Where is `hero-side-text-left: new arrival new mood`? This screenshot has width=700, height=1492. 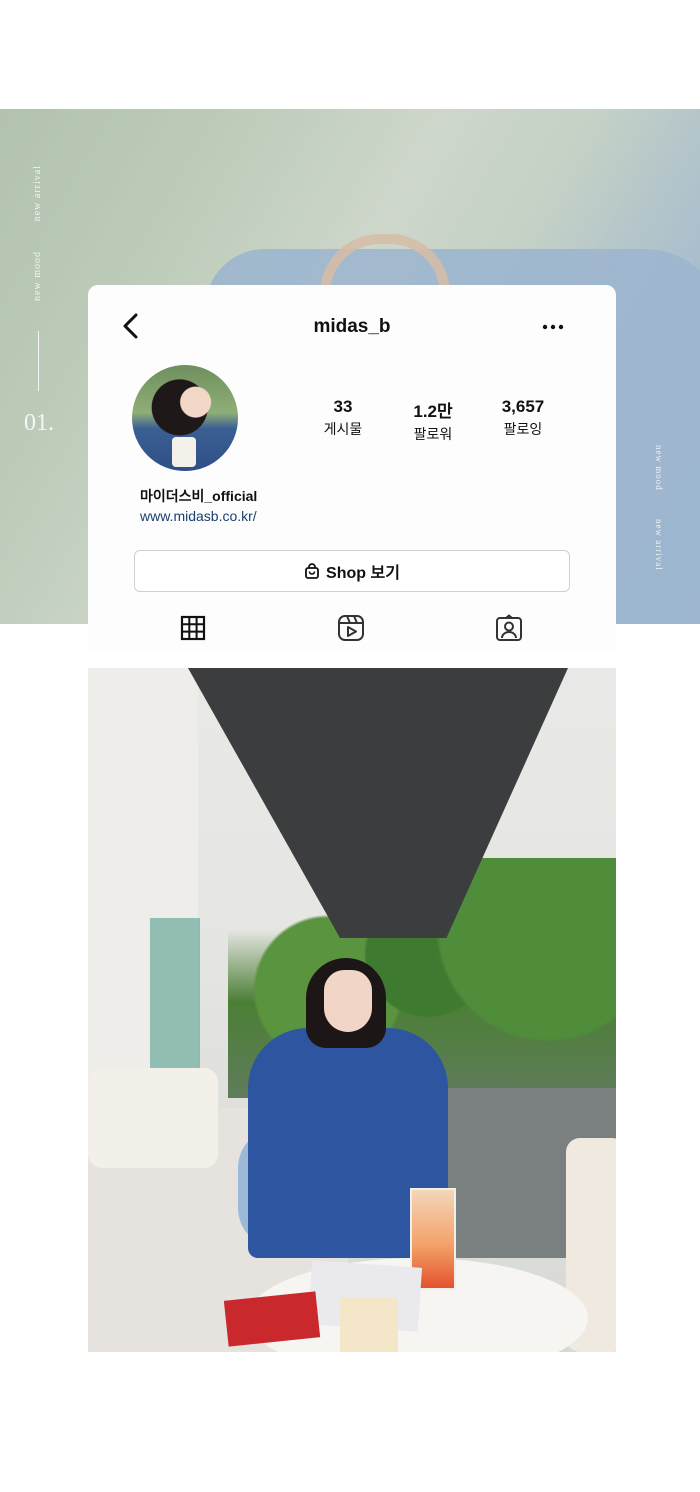 hero-side-text-left: new arrival new mood is located at coordinates (37, 281).